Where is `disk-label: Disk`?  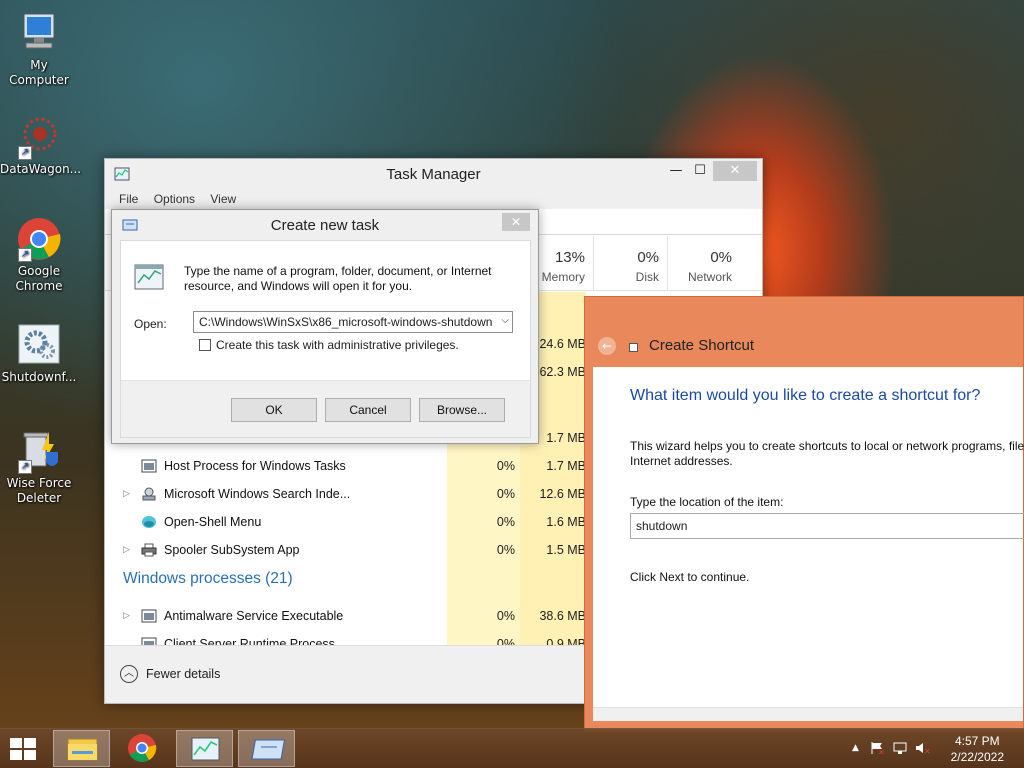 disk-label: Disk is located at coordinates (647, 277).